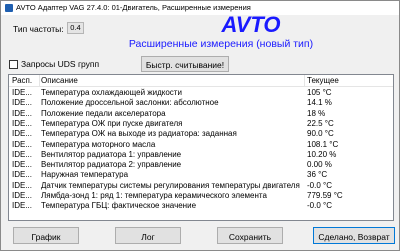  I want to click on row-value: 36 °C, so click(317, 175).